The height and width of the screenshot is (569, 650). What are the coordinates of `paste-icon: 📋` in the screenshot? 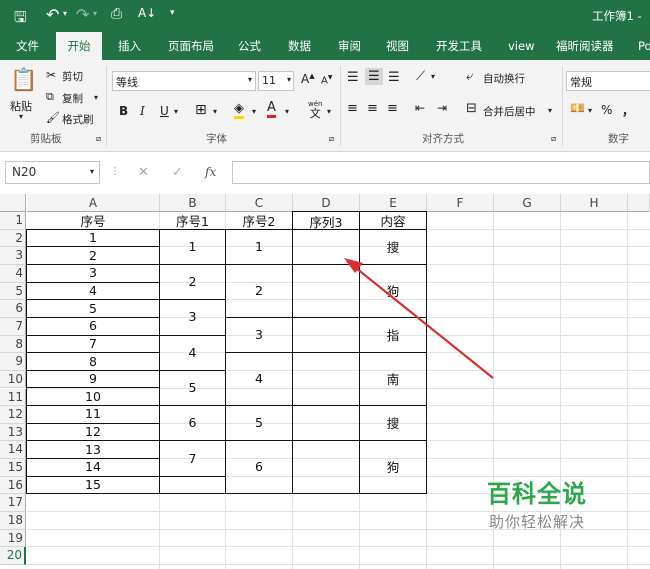 It's located at (23, 80).